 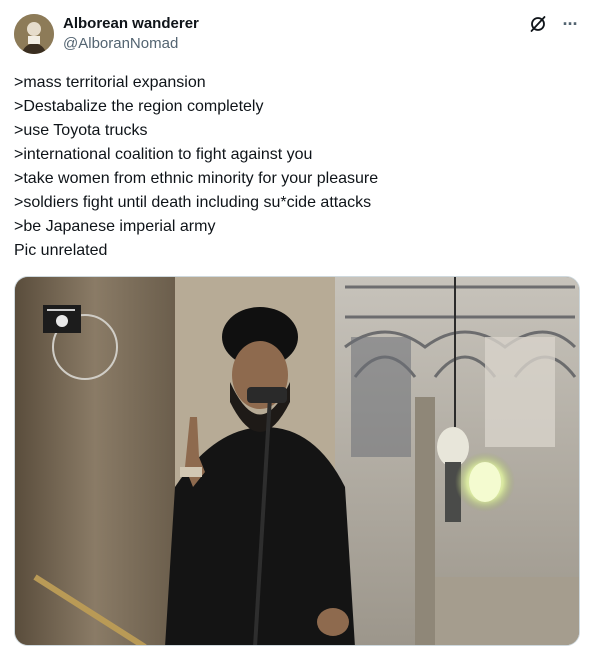 I want to click on slashed-circle-icon, so click(x=538, y=24).